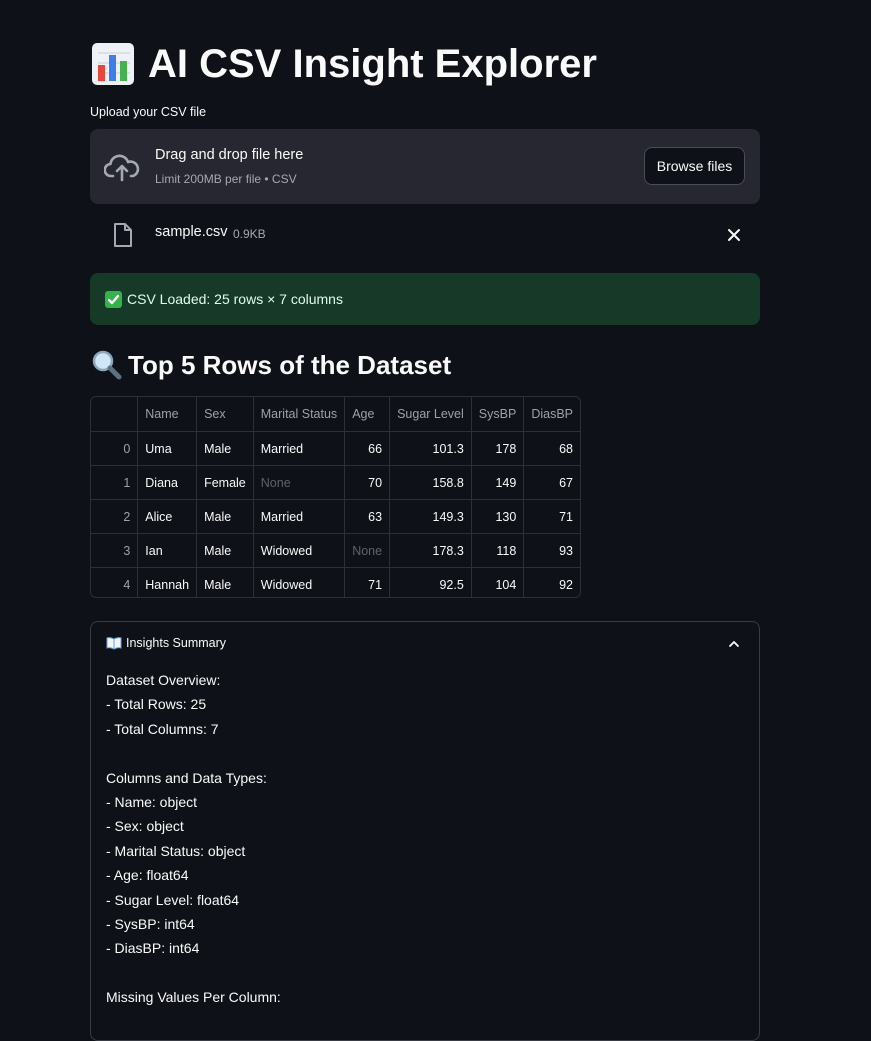  Describe the element at coordinates (367, 516) in the screenshot. I see `table-cell: 63` at that location.